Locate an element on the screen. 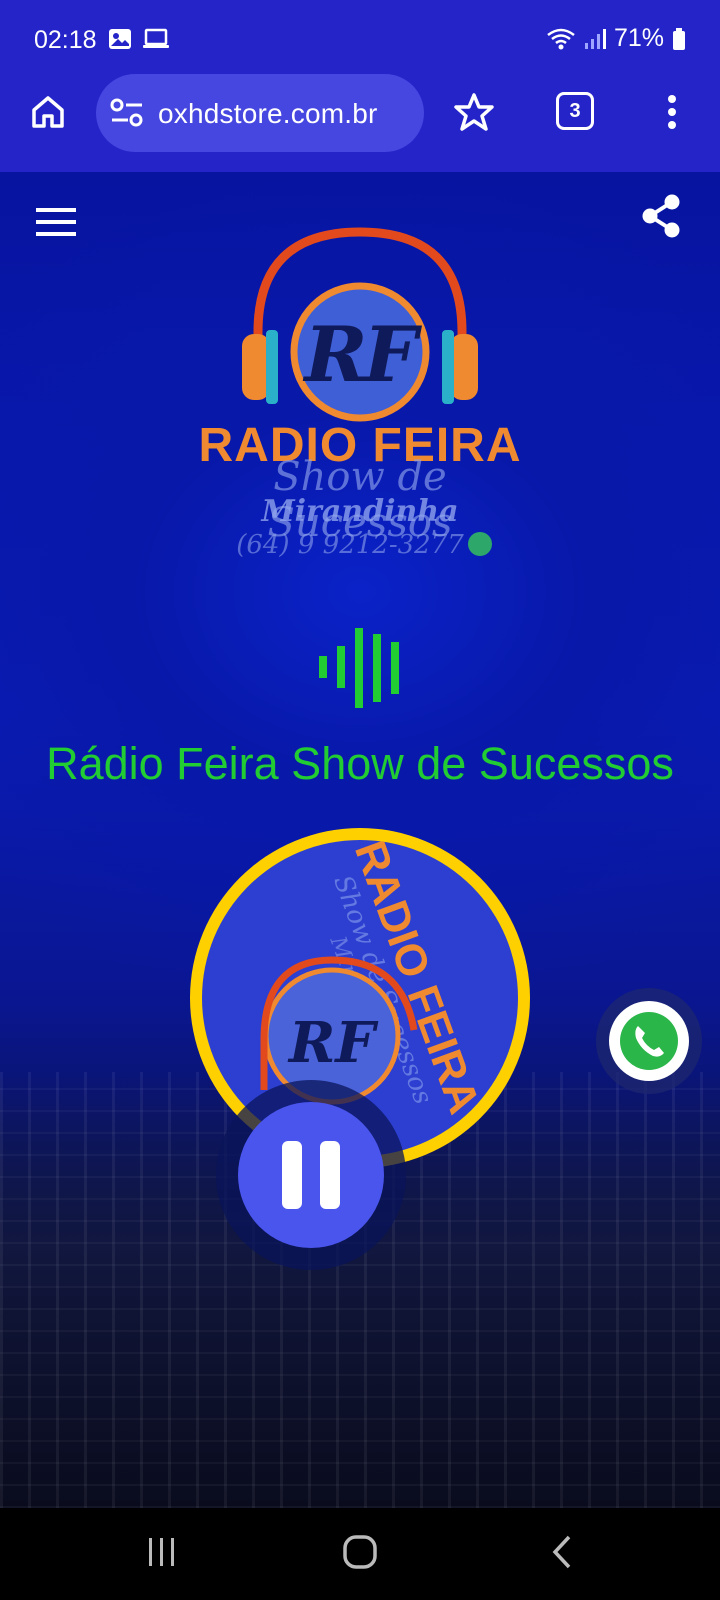 Image resolution: width=720 pixels, height=1600 pixels. system-nav-bar is located at coordinates (360, 1554).